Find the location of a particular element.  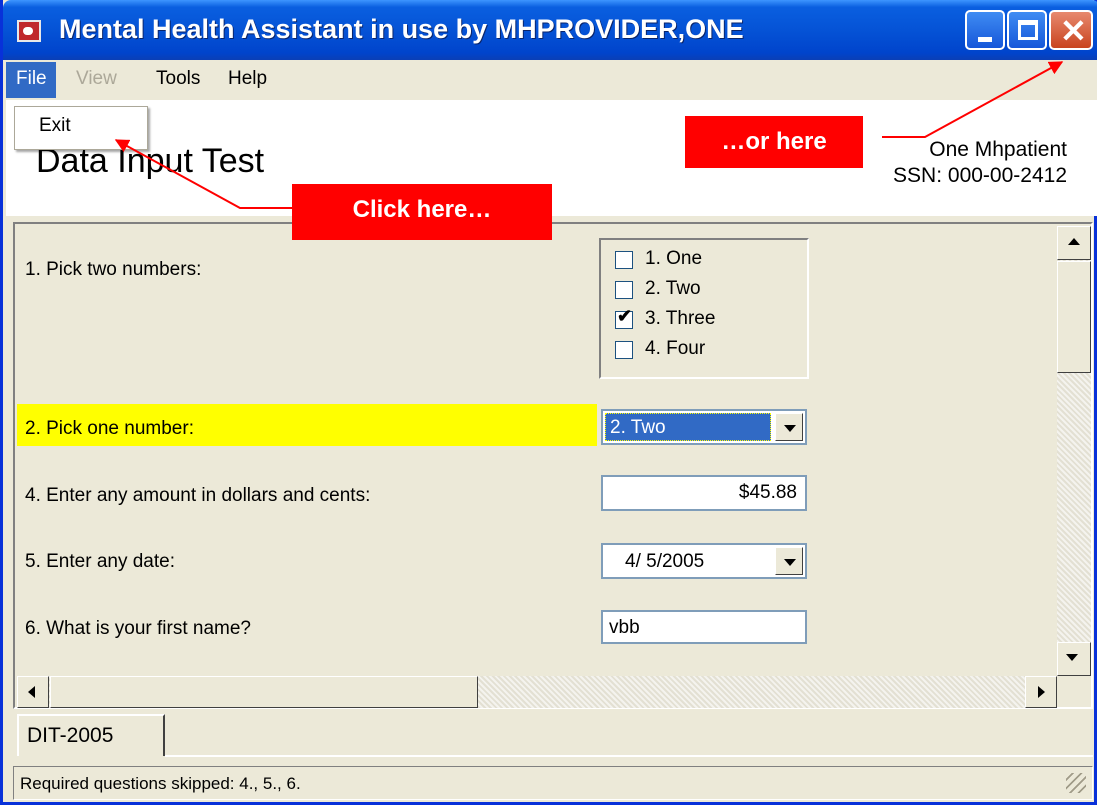

file-menu-dropdown: Exit is located at coordinates (81, 128).